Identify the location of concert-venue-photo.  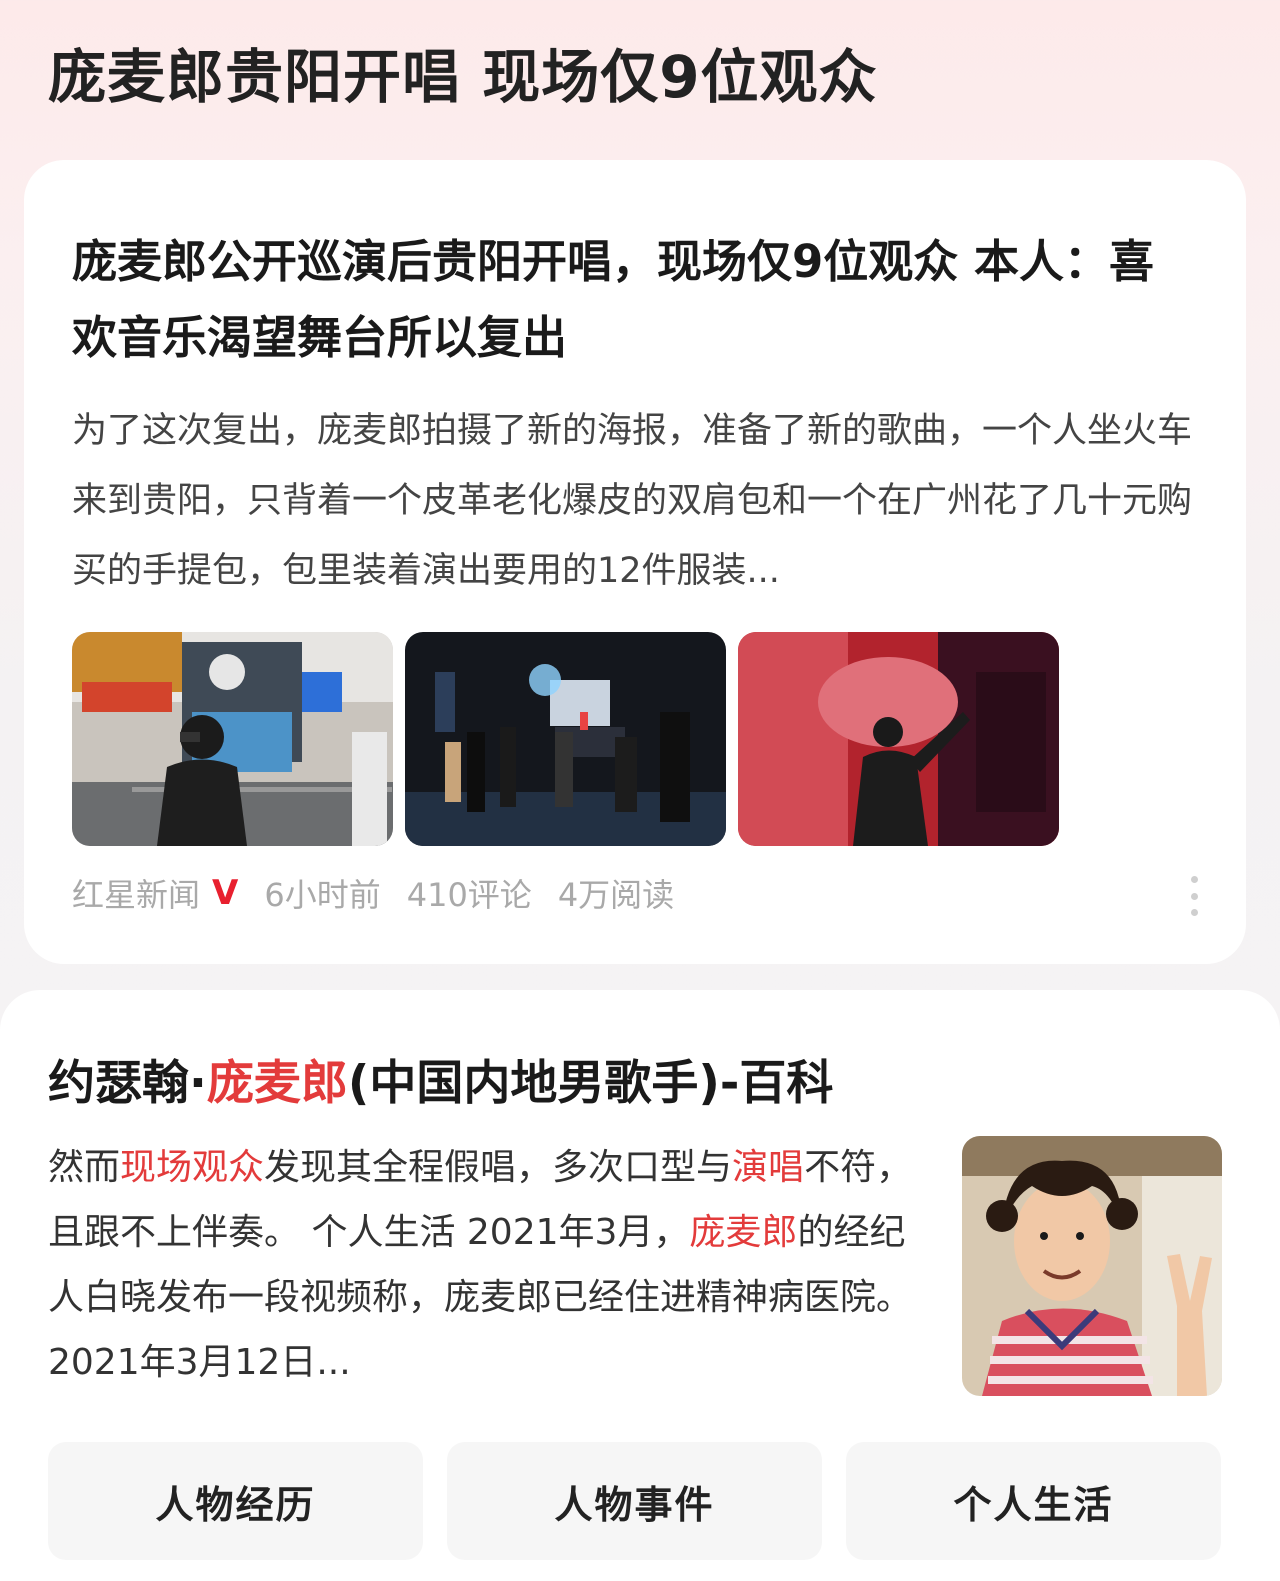
(565, 739).